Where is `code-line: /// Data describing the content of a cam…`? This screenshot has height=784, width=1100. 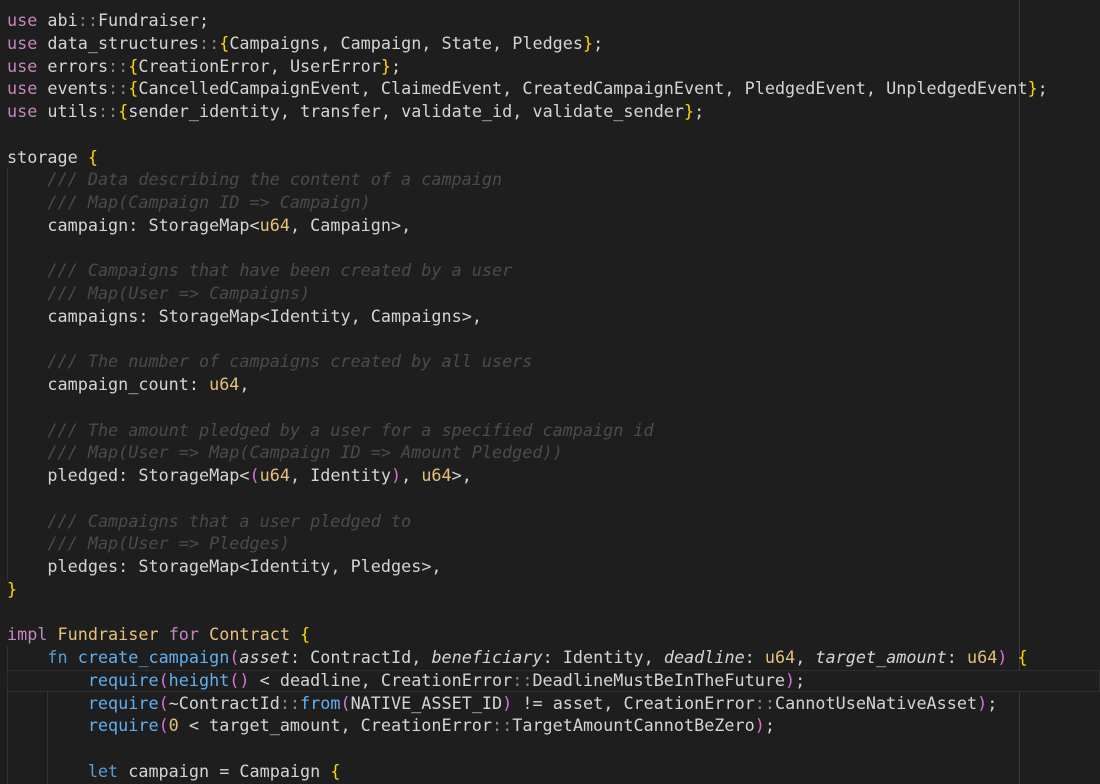 code-line: /// Data describing the content of a cam… is located at coordinates (254, 179).